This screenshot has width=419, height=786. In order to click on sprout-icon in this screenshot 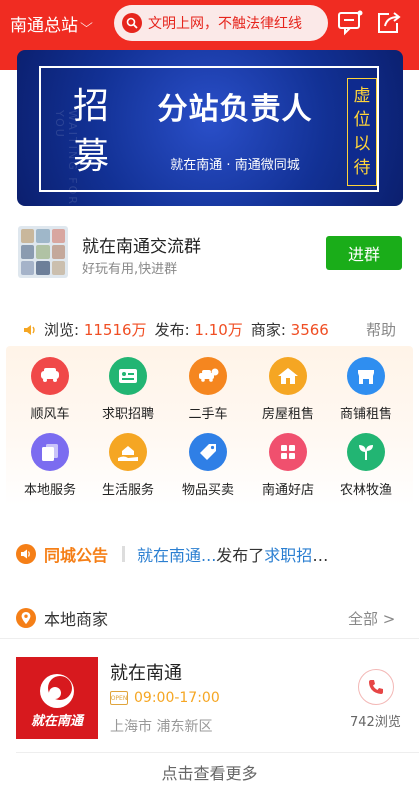, I will do `click(366, 452)`.